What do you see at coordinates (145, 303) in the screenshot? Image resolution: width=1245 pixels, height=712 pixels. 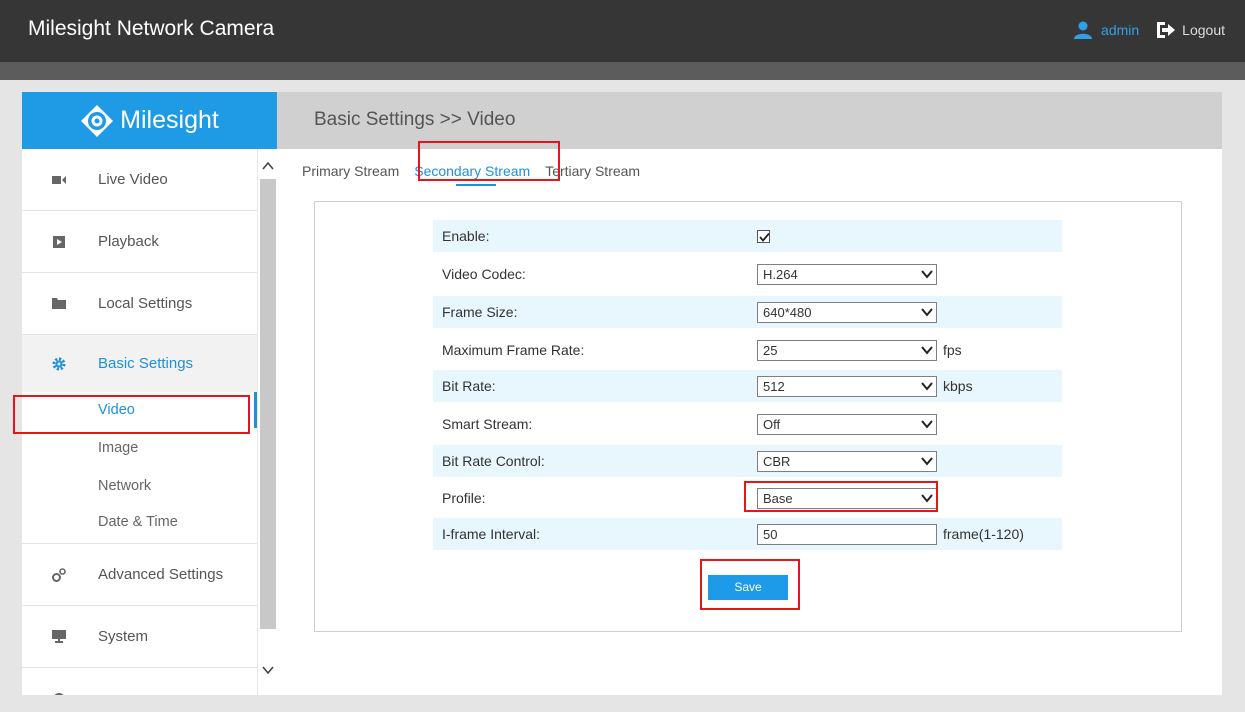 I see `sidebar-item-label: Local Settings` at bounding box center [145, 303].